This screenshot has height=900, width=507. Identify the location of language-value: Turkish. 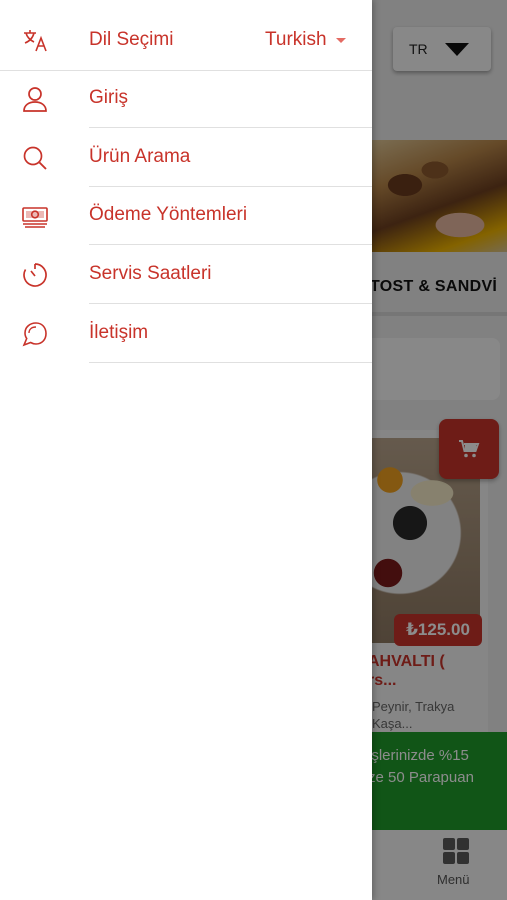
(296, 40).